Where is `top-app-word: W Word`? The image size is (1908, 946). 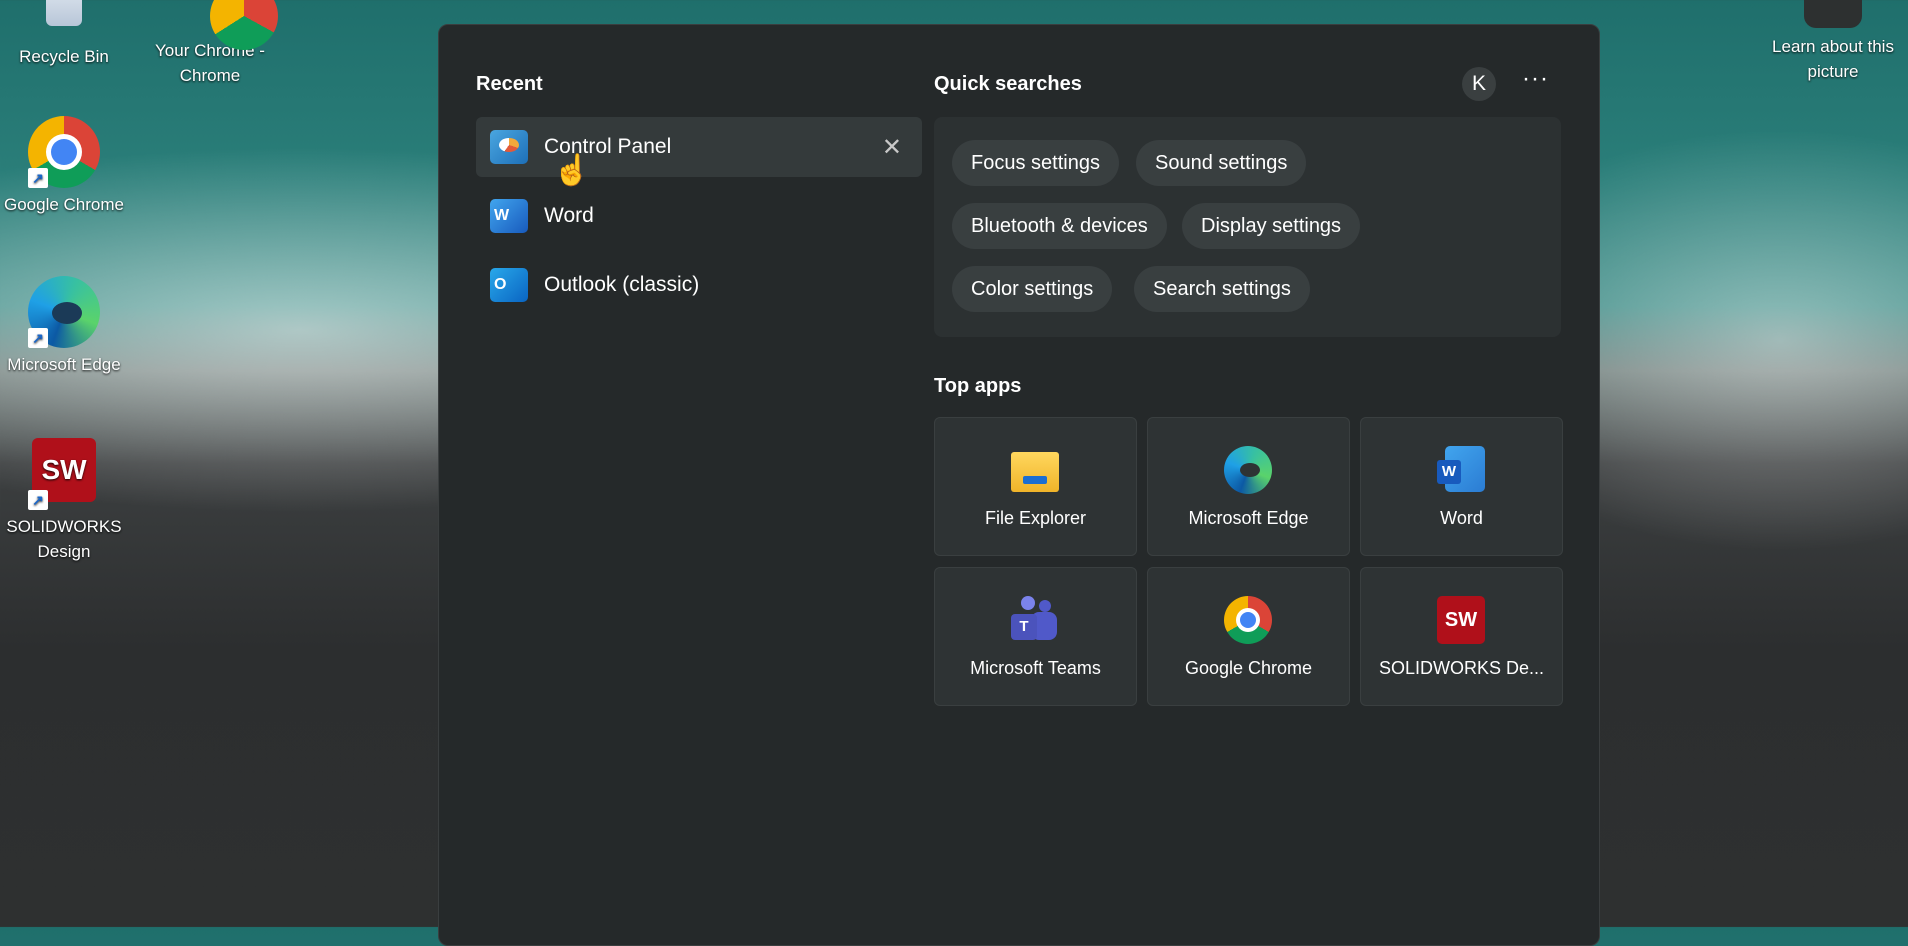 top-app-word: W Word is located at coordinates (1461, 486).